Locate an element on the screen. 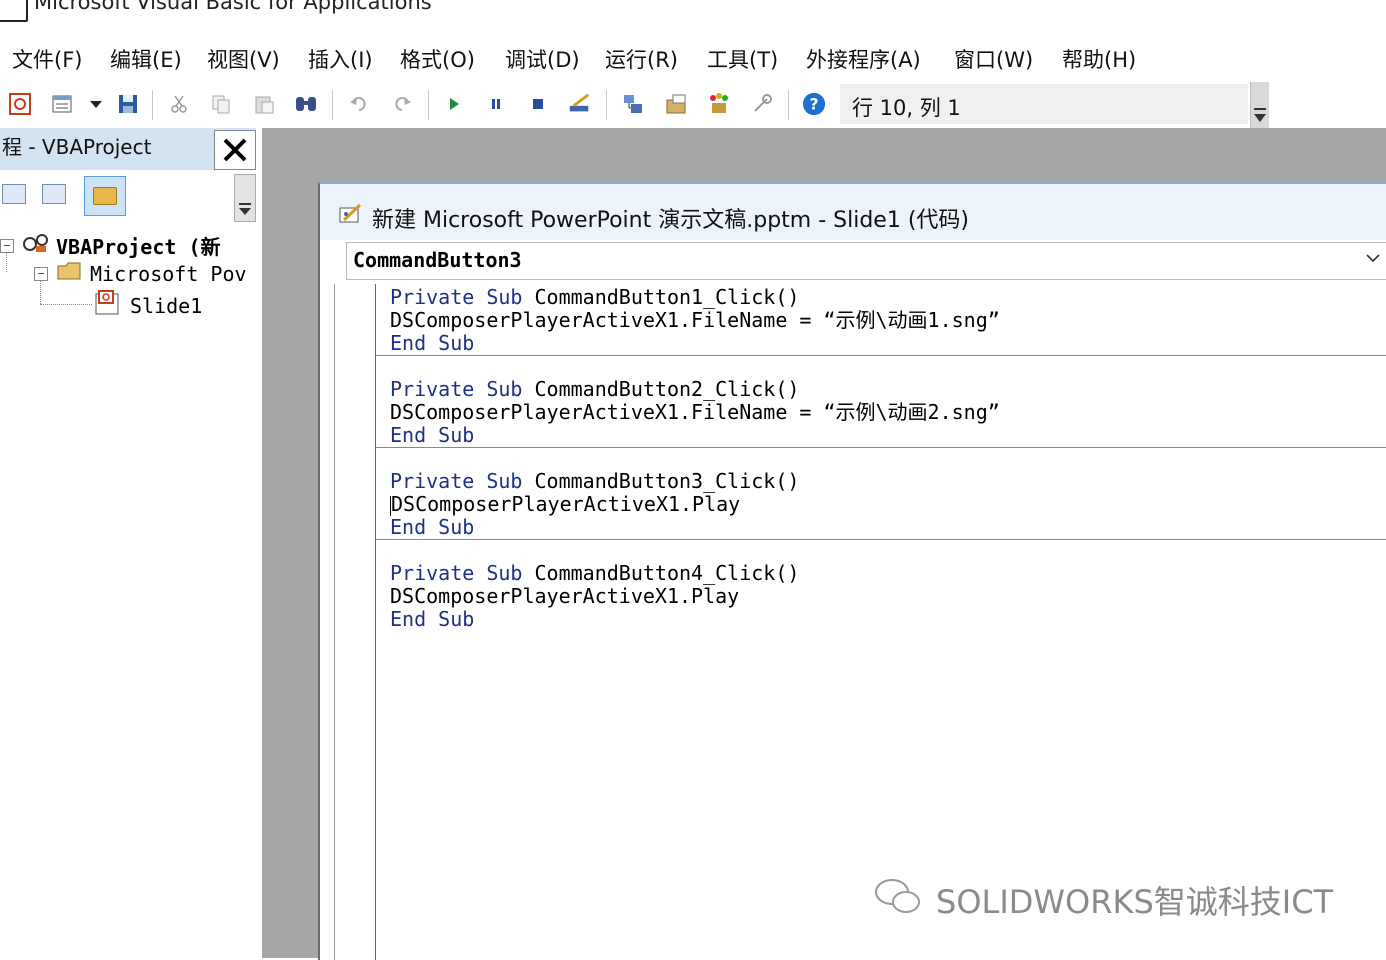 The width and height of the screenshot is (1386, 960). watermark-text: SOLIDWORKS智诚科技ICT is located at coordinates (1135, 902).